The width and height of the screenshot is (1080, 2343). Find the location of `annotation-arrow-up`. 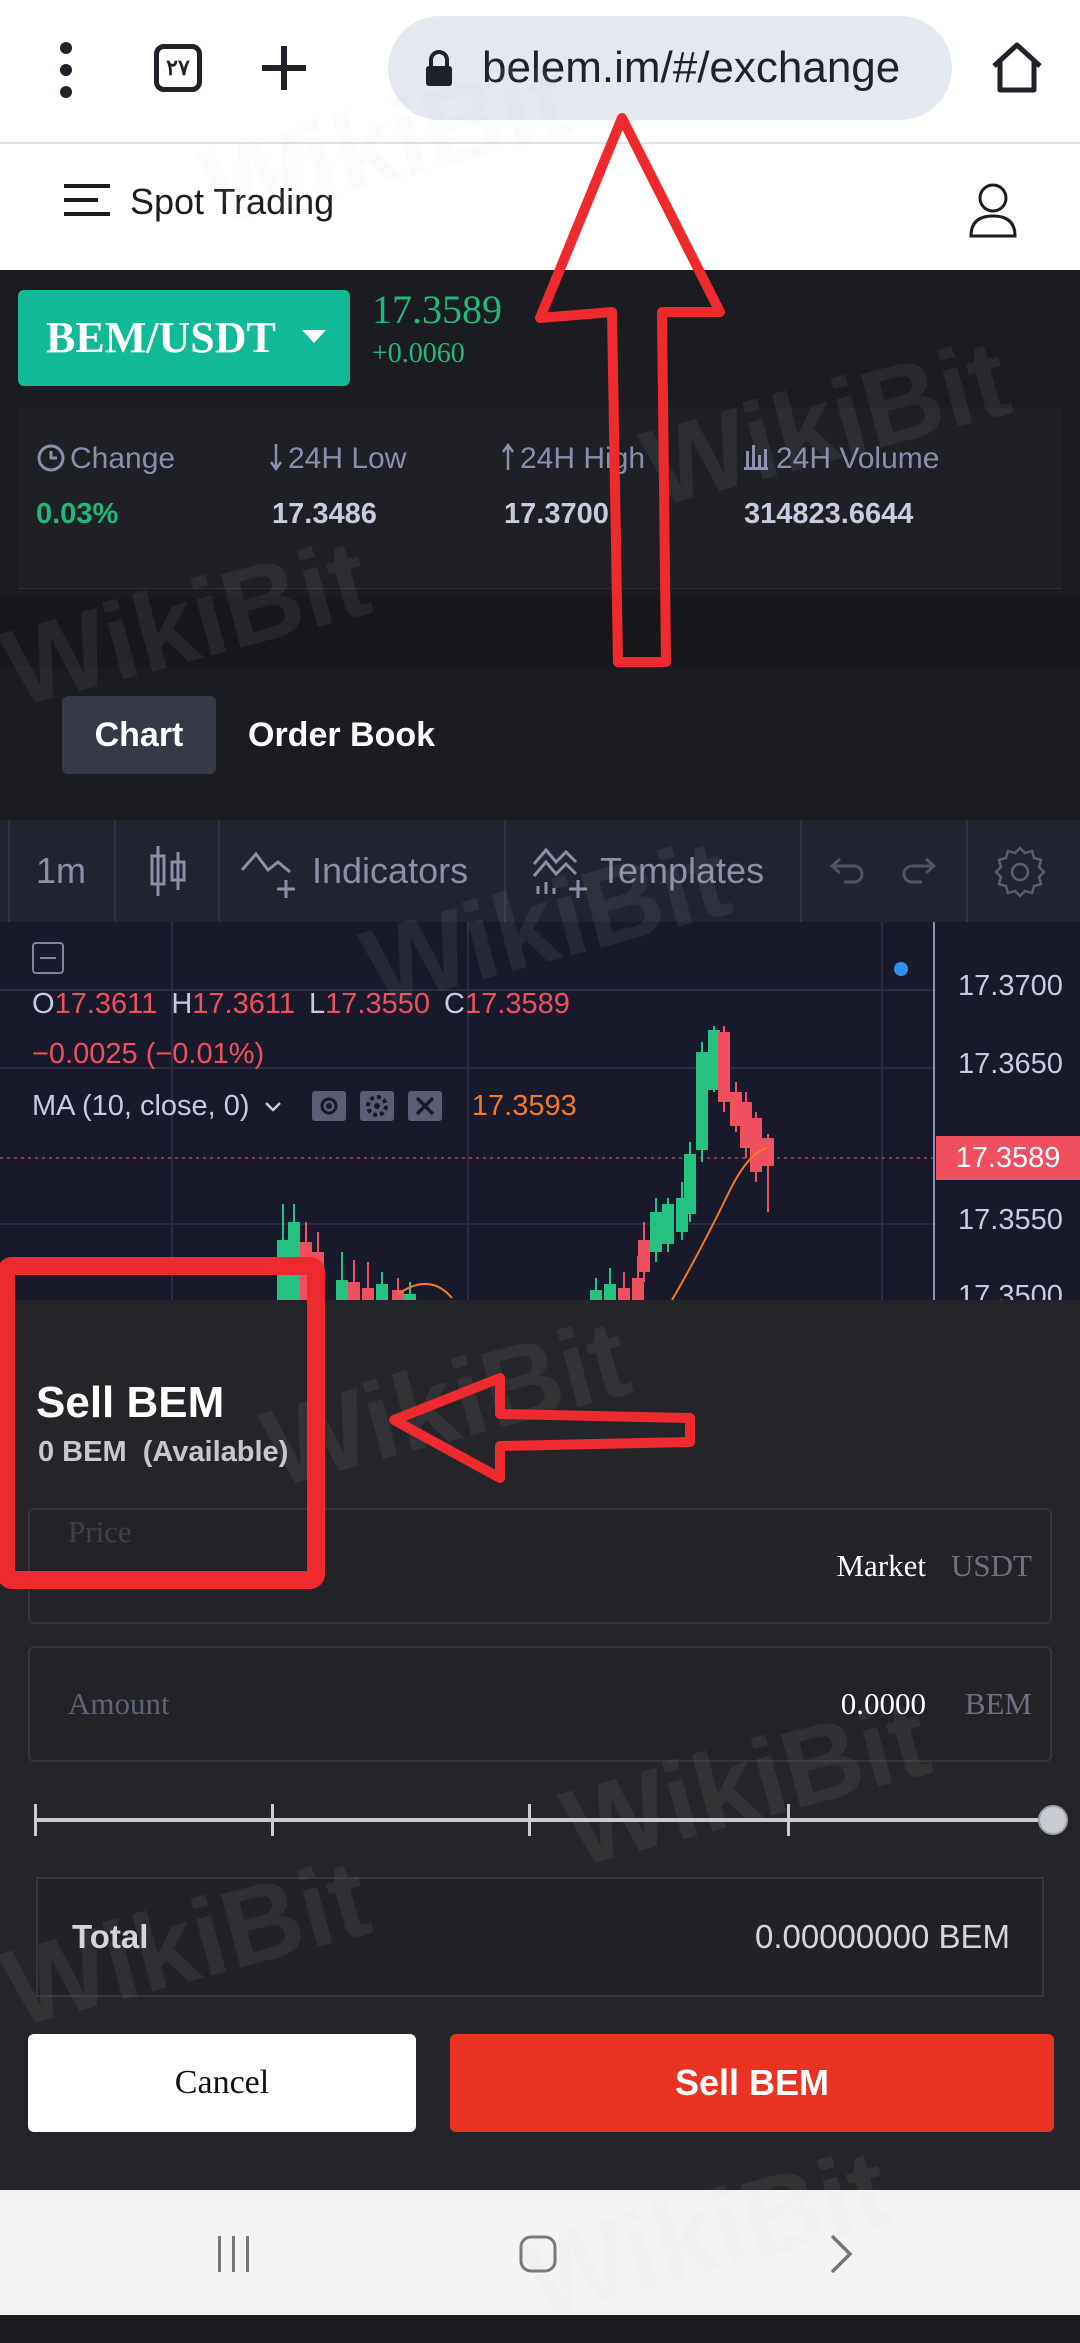

annotation-arrow-up is located at coordinates (630, 390).